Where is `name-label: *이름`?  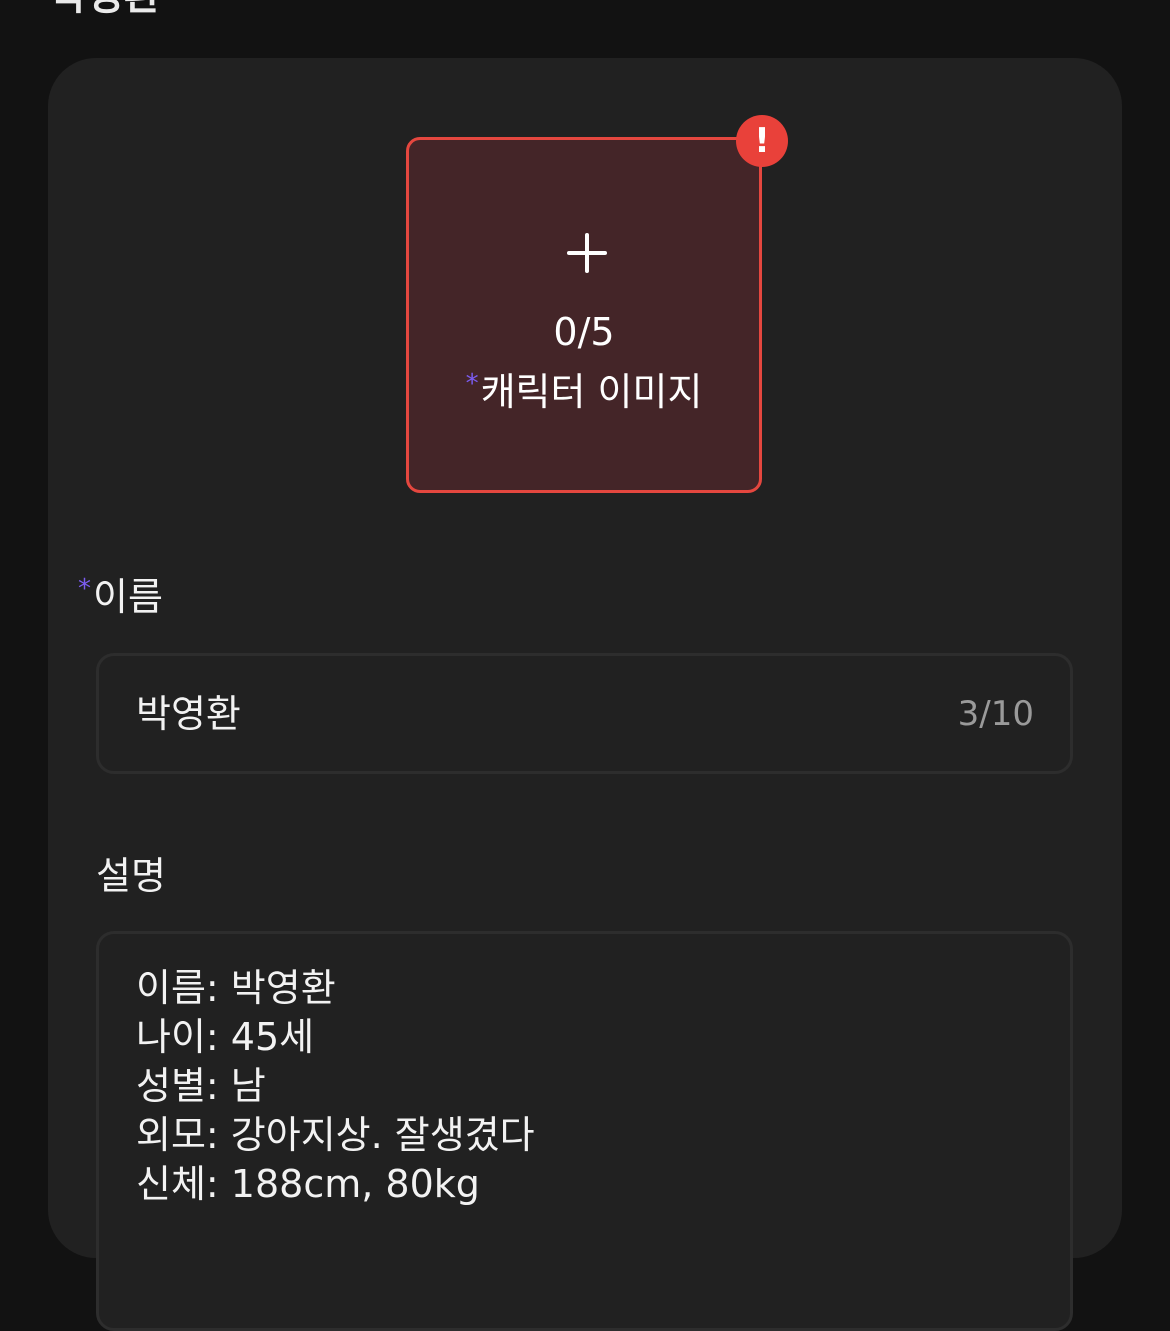 name-label: *이름 is located at coordinates (120, 597).